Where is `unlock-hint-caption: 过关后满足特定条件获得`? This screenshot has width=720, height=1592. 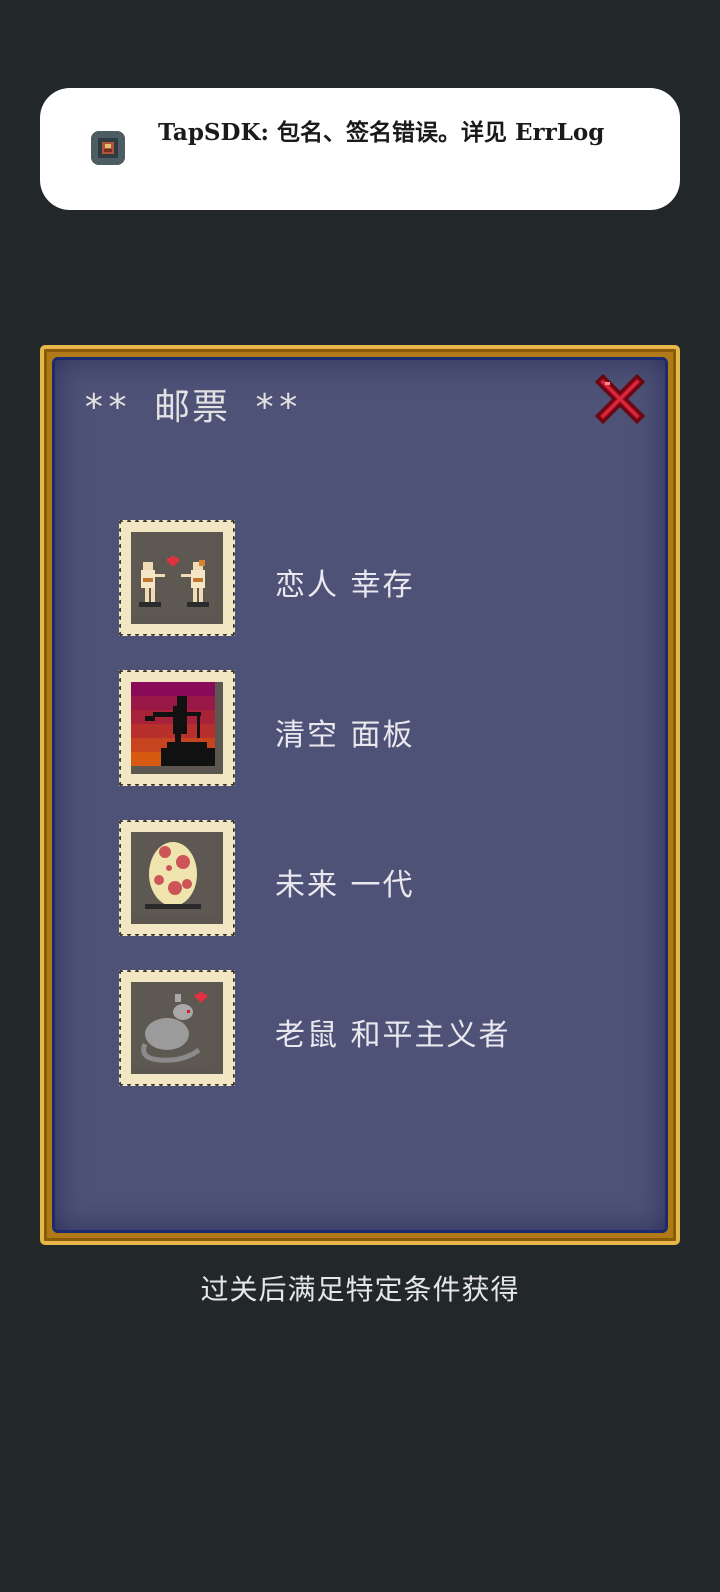
unlock-hint-caption: 过关后满足特定条件获得 is located at coordinates (360, 1289).